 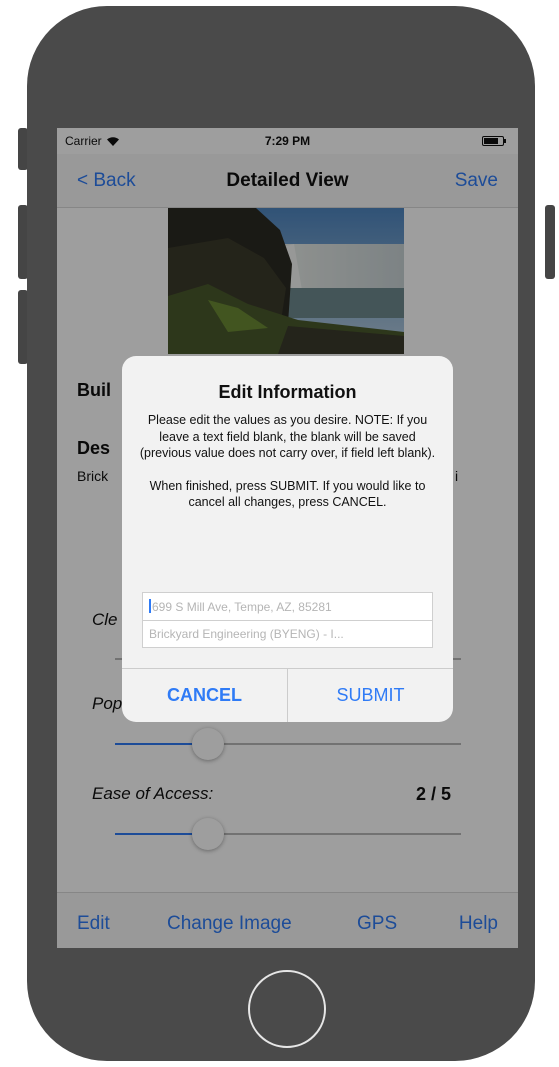 What do you see at coordinates (287, 1009) in the screenshot?
I see `home-button` at bounding box center [287, 1009].